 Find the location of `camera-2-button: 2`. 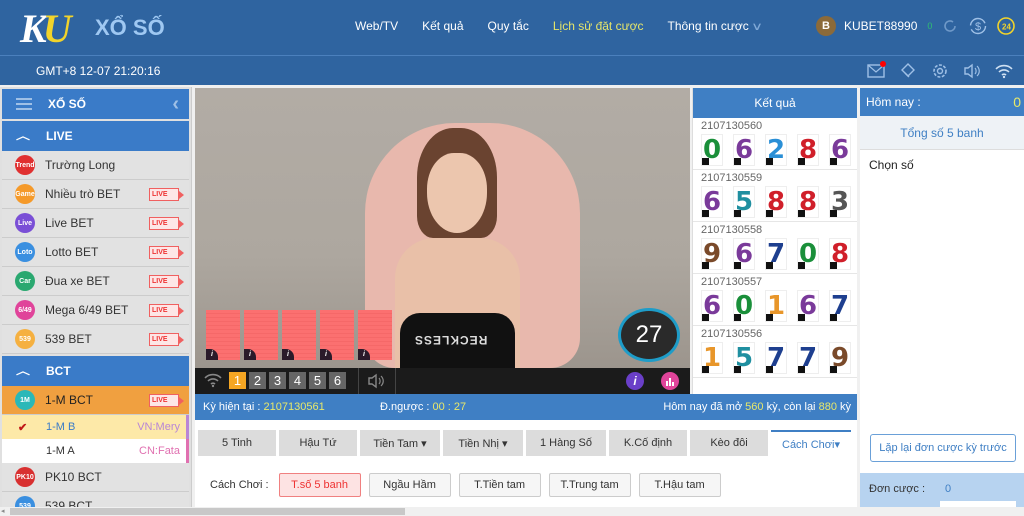

camera-2-button: 2 is located at coordinates (257, 380).